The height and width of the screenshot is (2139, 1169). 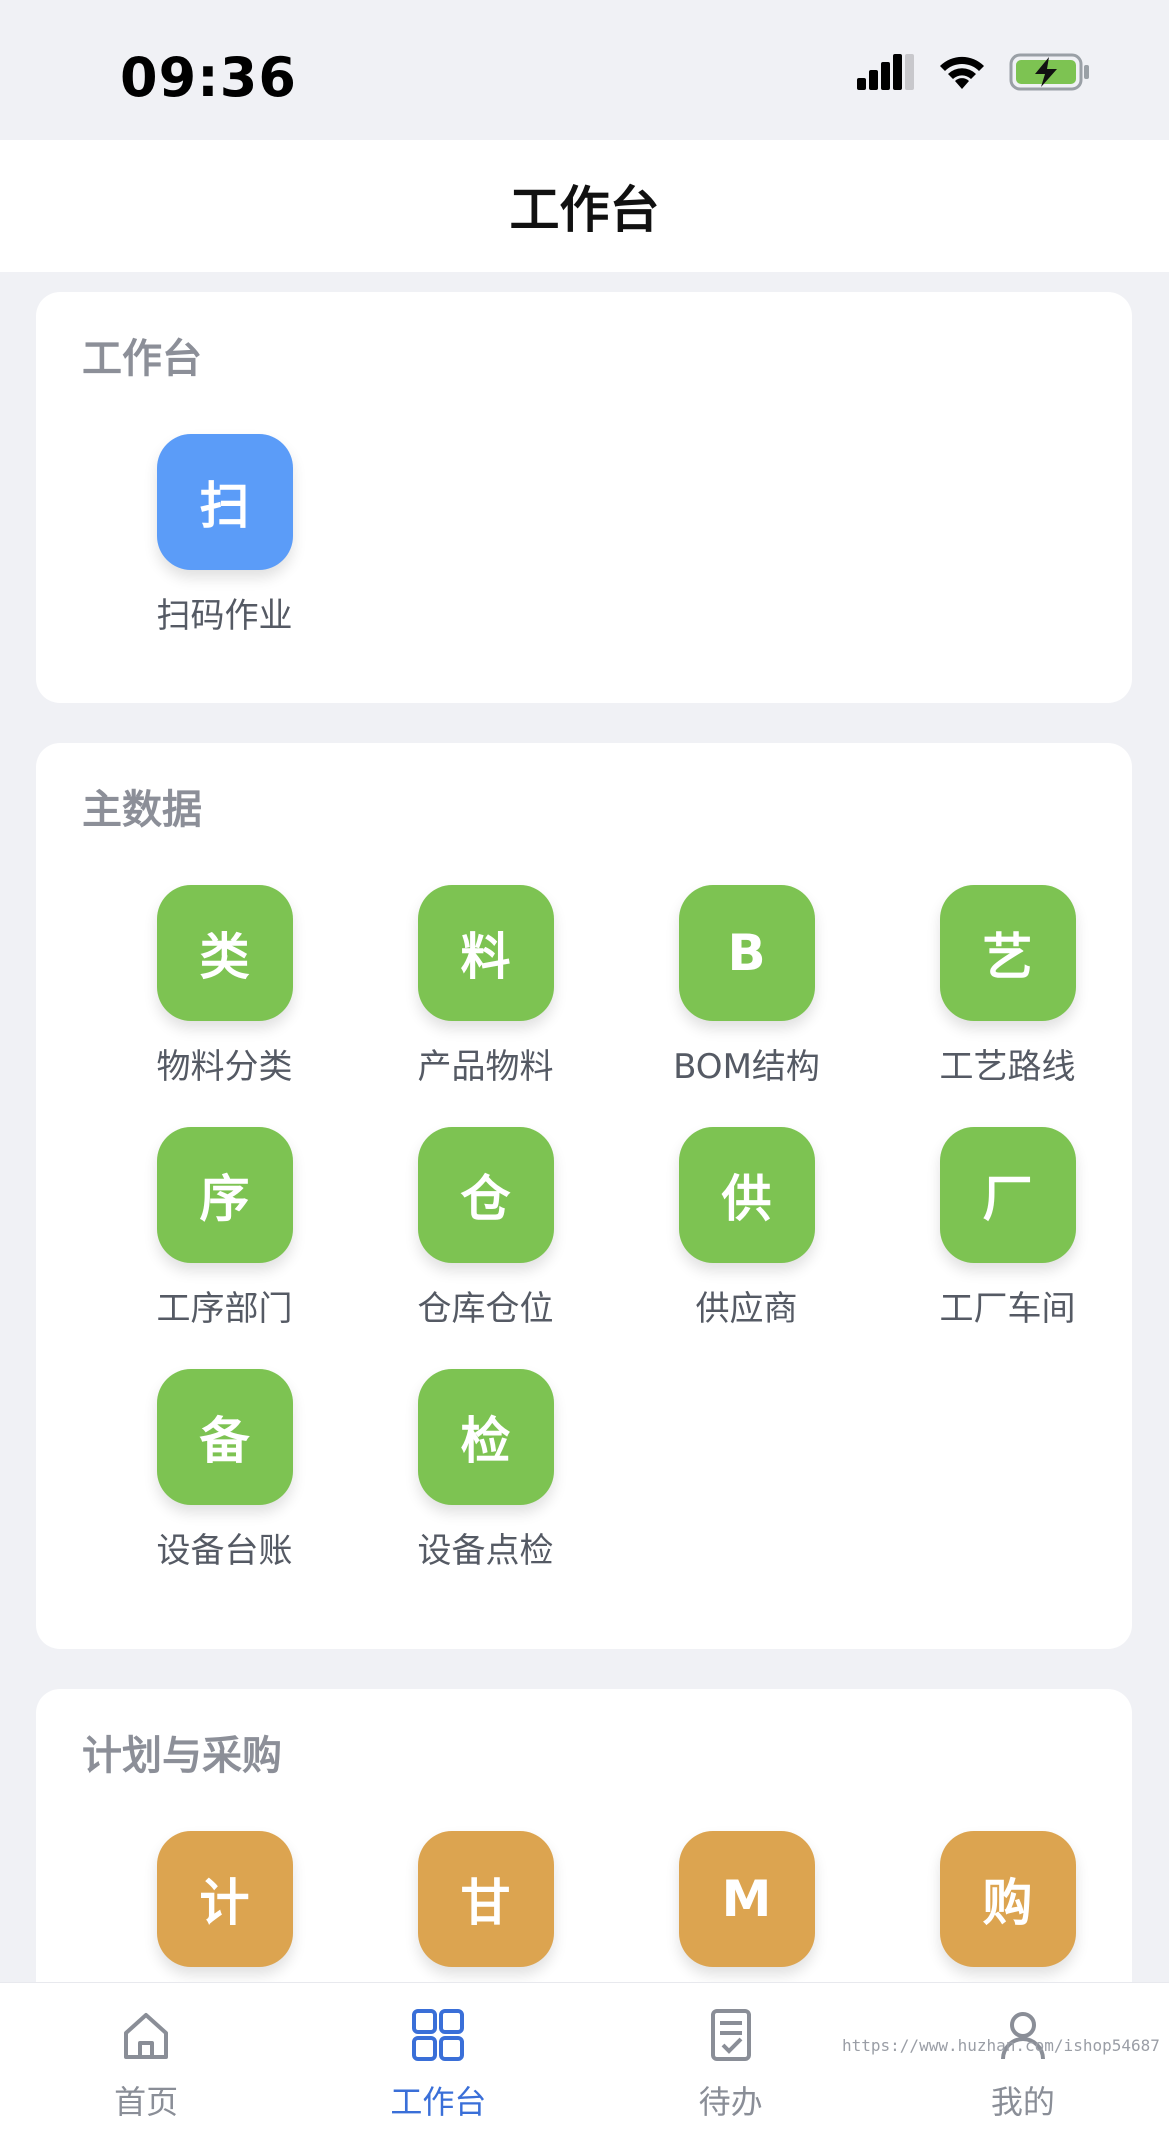 I want to click on app-process-department: 序 工序部门, so click(x=224, y=1228).